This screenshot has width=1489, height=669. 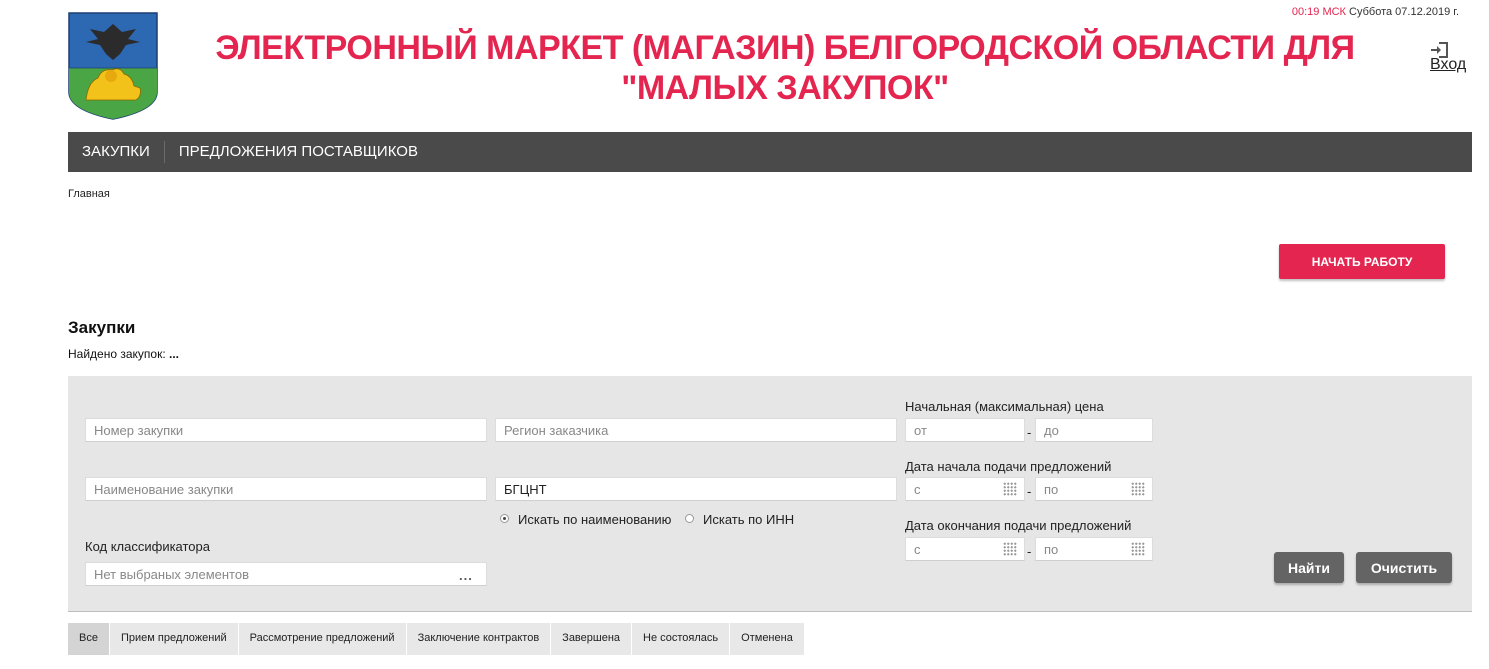 I want to click on start-date-dash: -, so click(x=1029, y=491).